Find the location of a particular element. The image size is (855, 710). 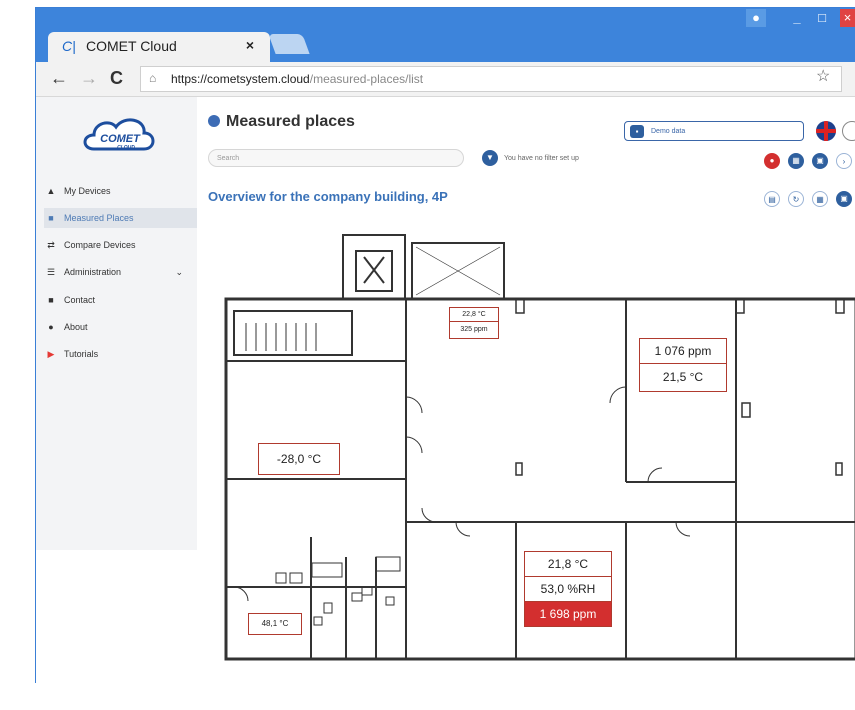

sidebar-item-label: Compare Devices is located at coordinates (100, 245).